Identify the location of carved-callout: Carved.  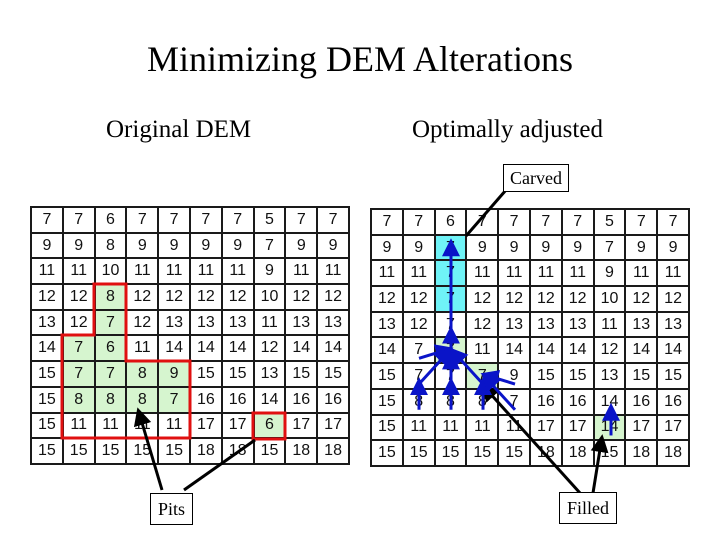
(536, 178).